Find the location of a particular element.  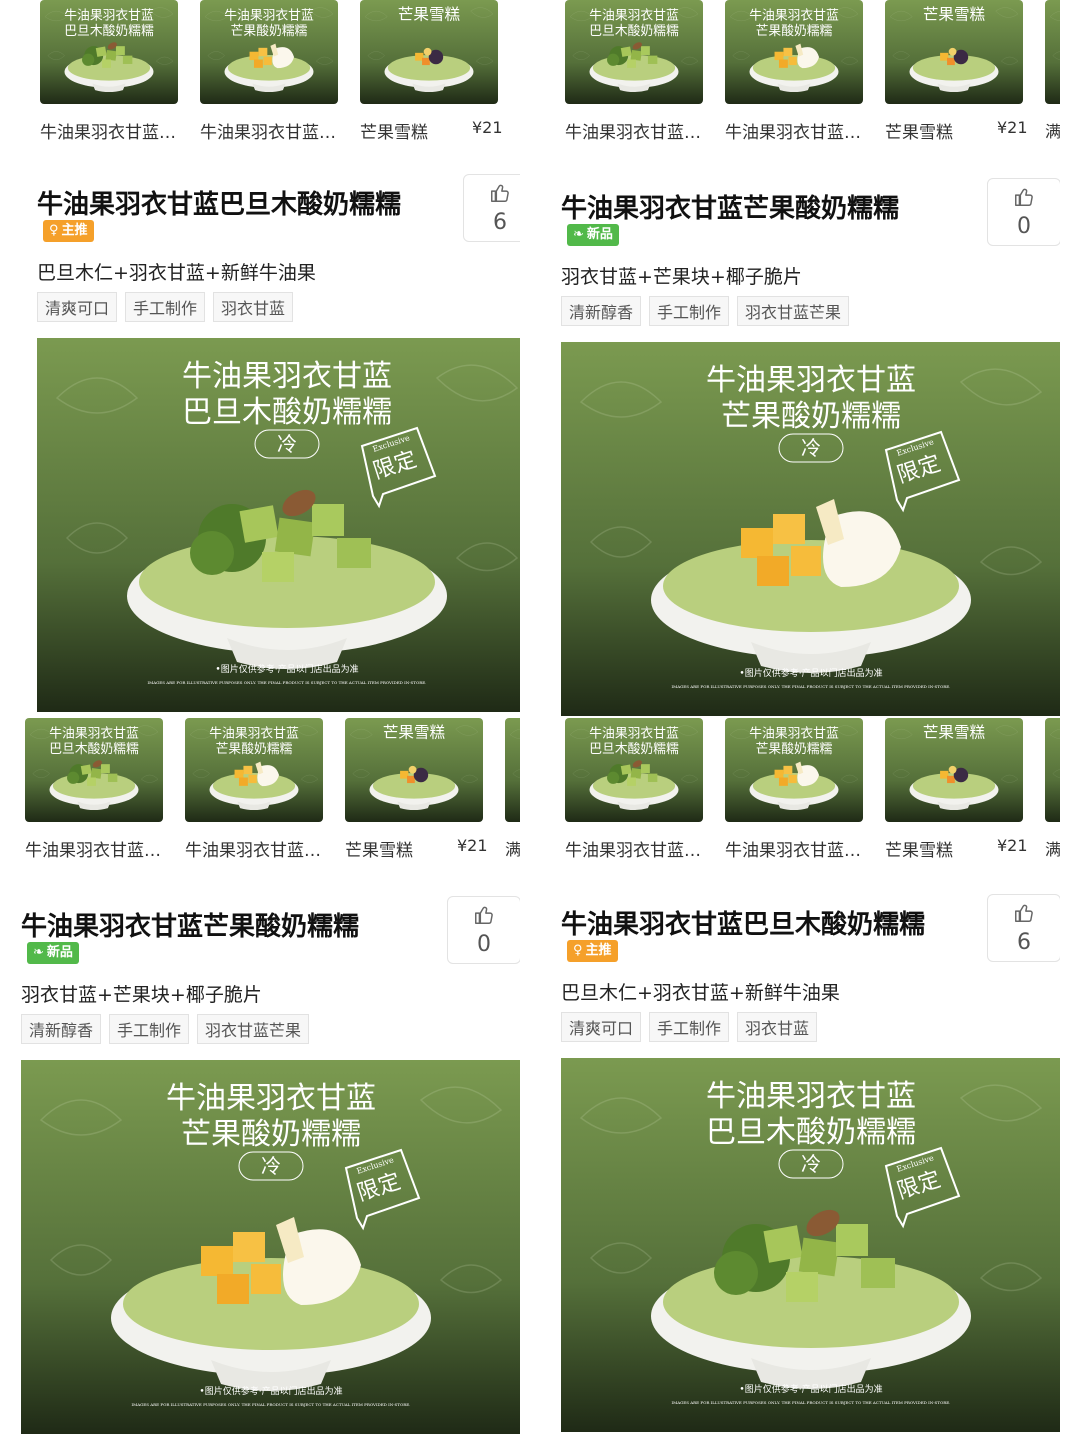

badge-label: 主推 is located at coordinates (598, 950).